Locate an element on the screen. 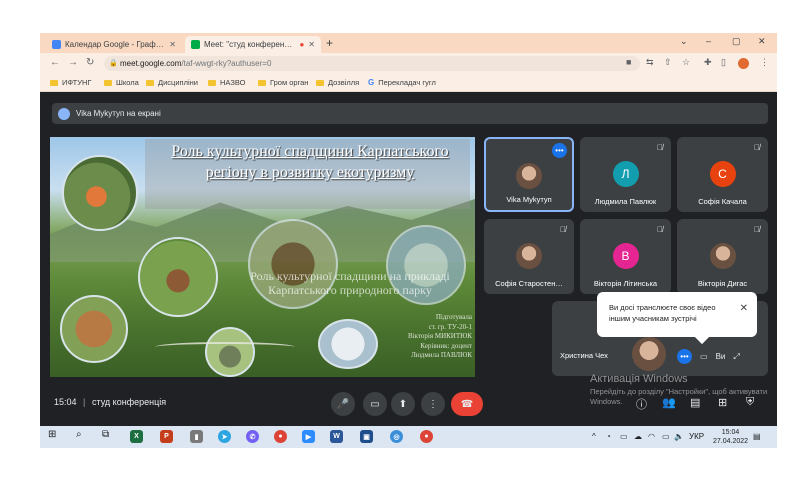 Image resolution: width=800 pixels, height=500 pixels. side-panel-icon: ▯ is located at coordinates (723, 62).